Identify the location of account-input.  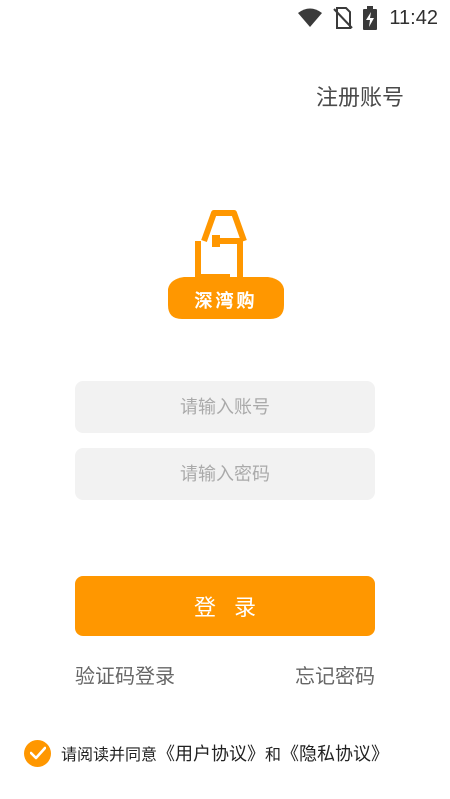
(225, 407).